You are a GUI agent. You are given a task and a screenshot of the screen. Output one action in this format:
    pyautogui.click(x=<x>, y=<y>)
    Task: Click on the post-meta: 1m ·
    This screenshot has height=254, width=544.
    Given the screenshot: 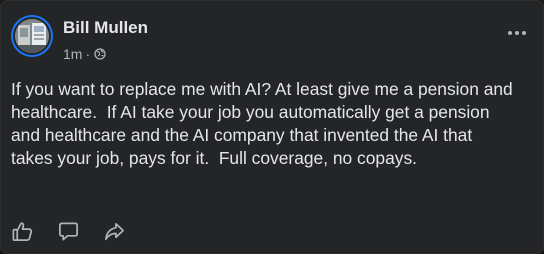 What is the action you would take?
    pyautogui.click(x=84, y=54)
    